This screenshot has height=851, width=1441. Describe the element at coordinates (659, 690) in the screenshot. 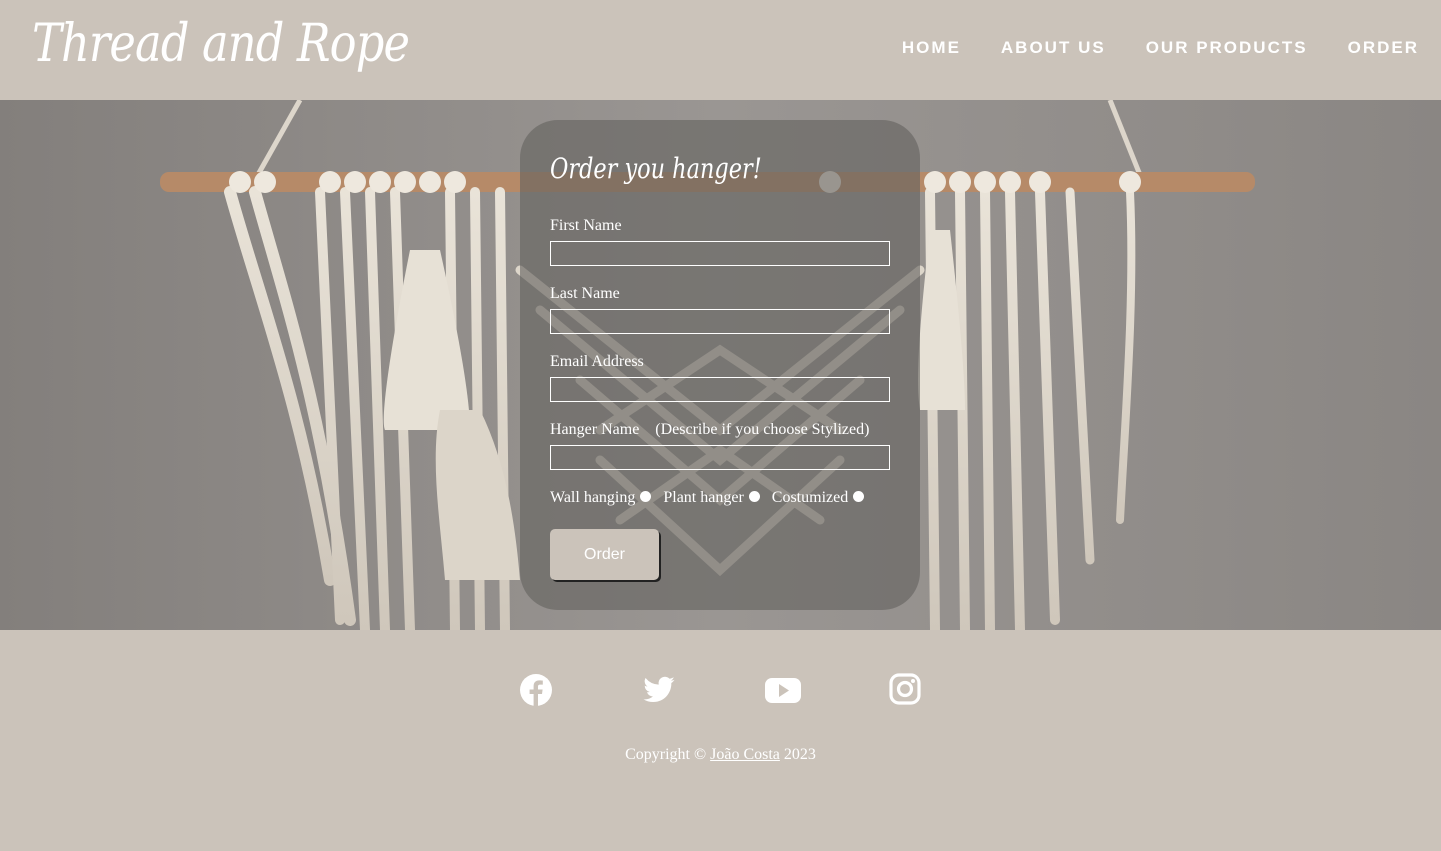

I see `twitter-icon` at that location.